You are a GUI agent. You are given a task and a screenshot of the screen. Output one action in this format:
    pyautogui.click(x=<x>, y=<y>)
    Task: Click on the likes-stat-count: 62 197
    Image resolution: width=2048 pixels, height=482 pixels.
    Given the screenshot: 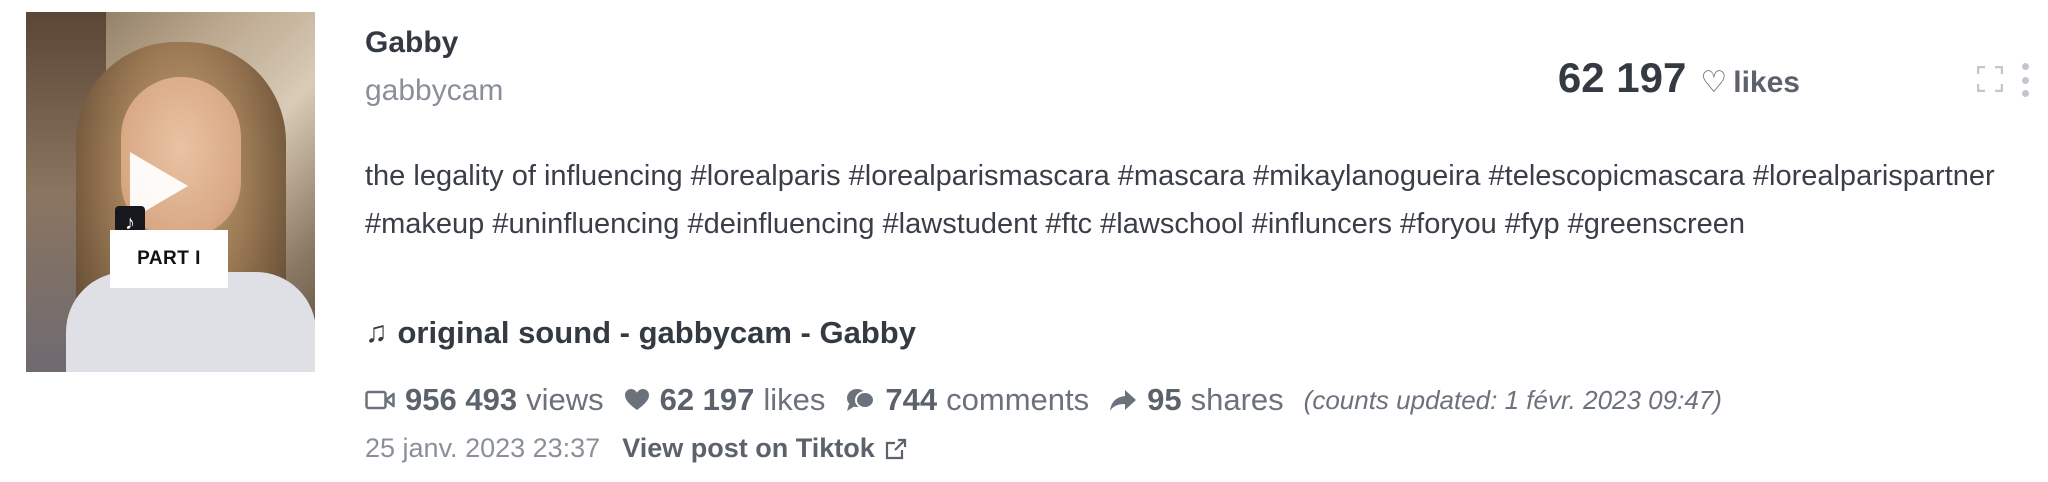 What is the action you would take?
    pyautogui.click(x=707, y=399)
    